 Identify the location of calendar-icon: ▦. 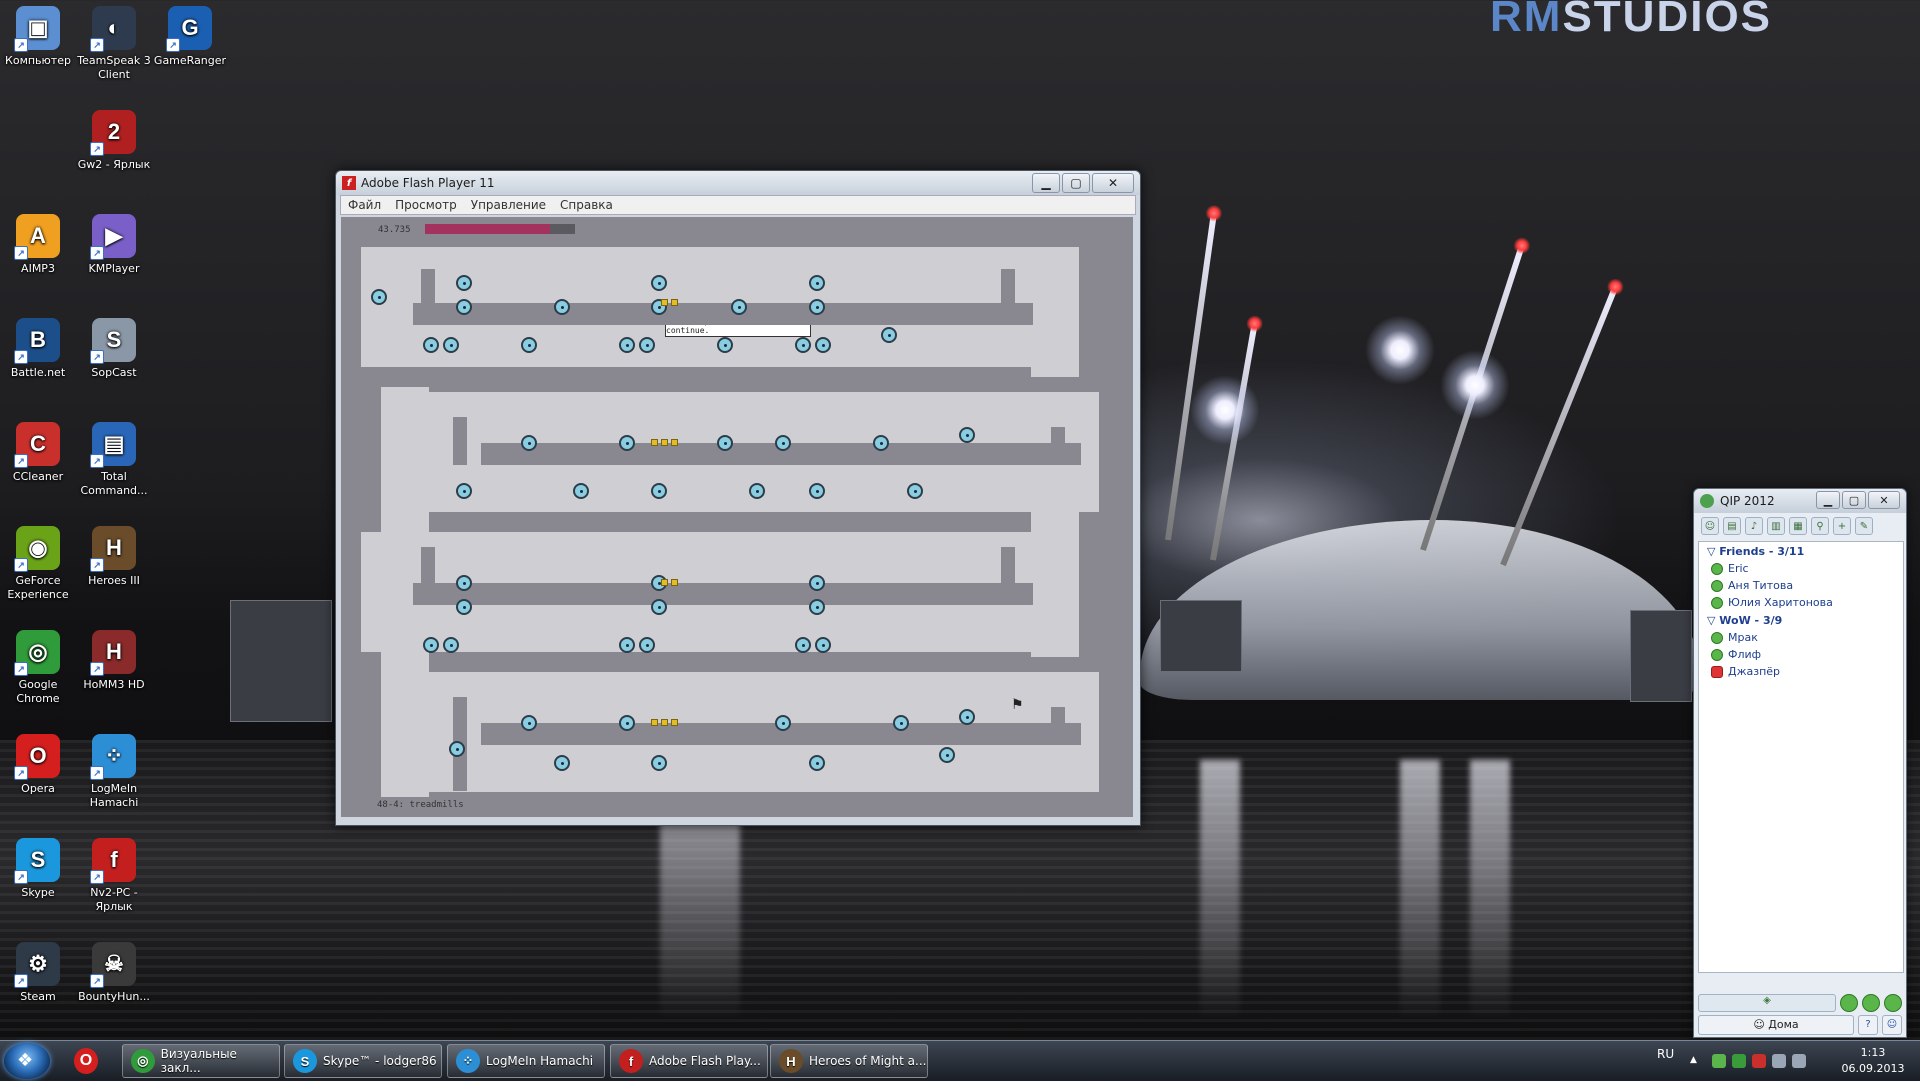
(1798, 526).